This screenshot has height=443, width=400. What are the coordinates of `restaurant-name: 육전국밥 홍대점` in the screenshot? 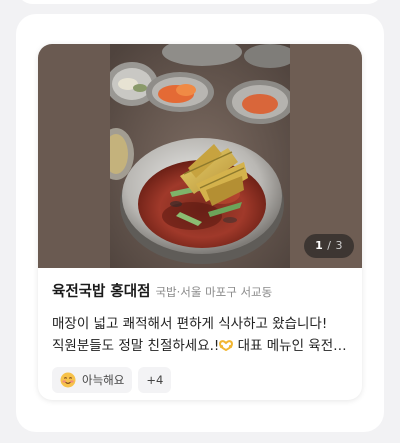 It's located at (101, 290).